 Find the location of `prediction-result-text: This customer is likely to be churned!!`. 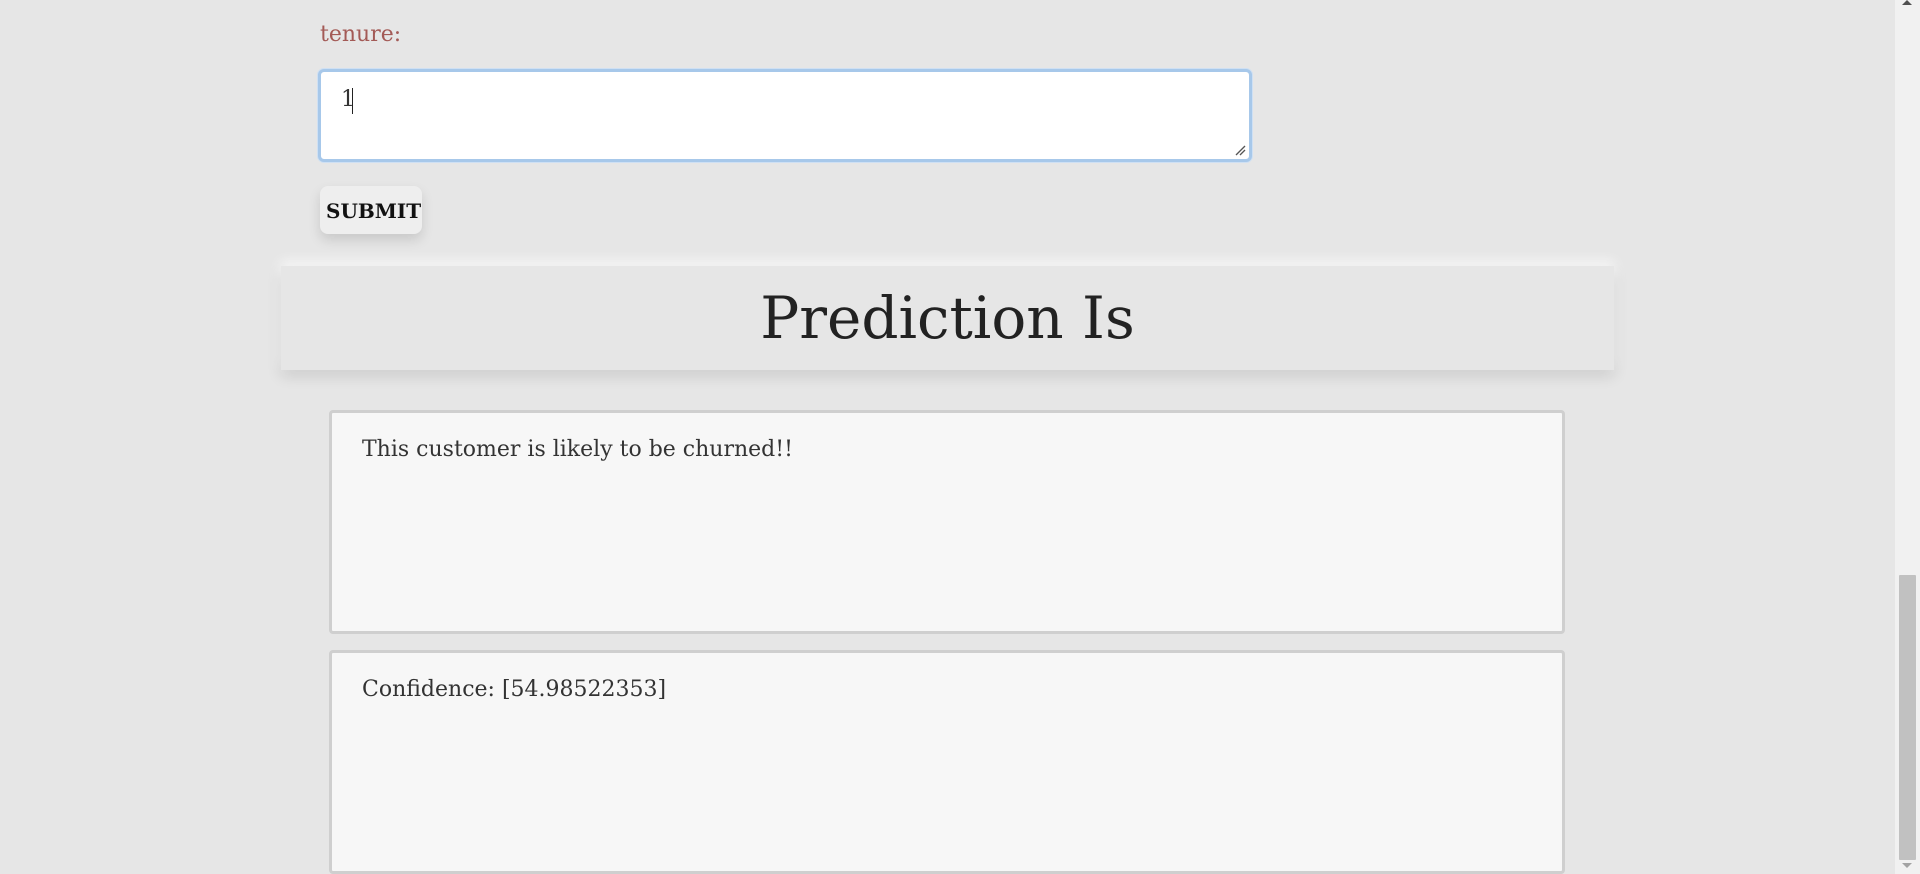

prediction-result-text: This customer is likely to be churned!! is located at coordinates (577, 449).